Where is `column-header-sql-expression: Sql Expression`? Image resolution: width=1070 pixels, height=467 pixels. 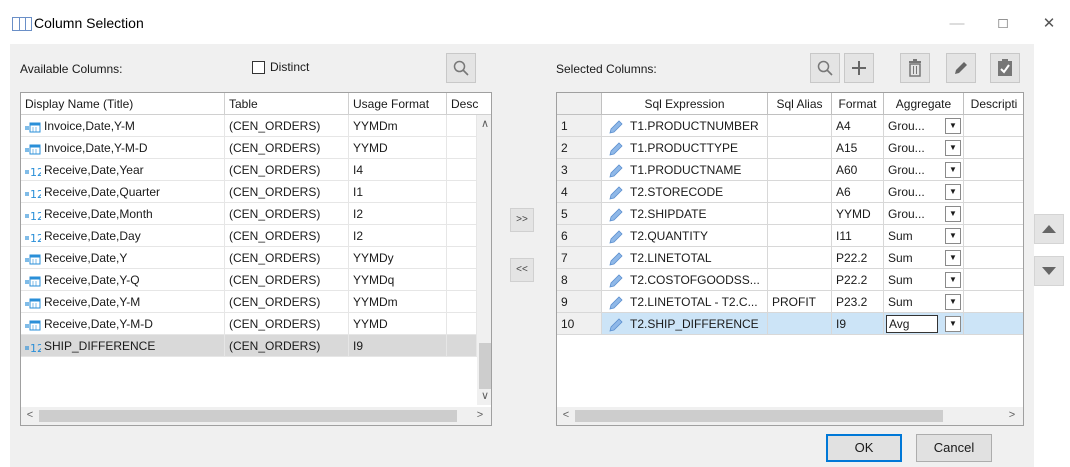 column-header-sql-expression: Sql Expression is located at coordinates (685, 104).